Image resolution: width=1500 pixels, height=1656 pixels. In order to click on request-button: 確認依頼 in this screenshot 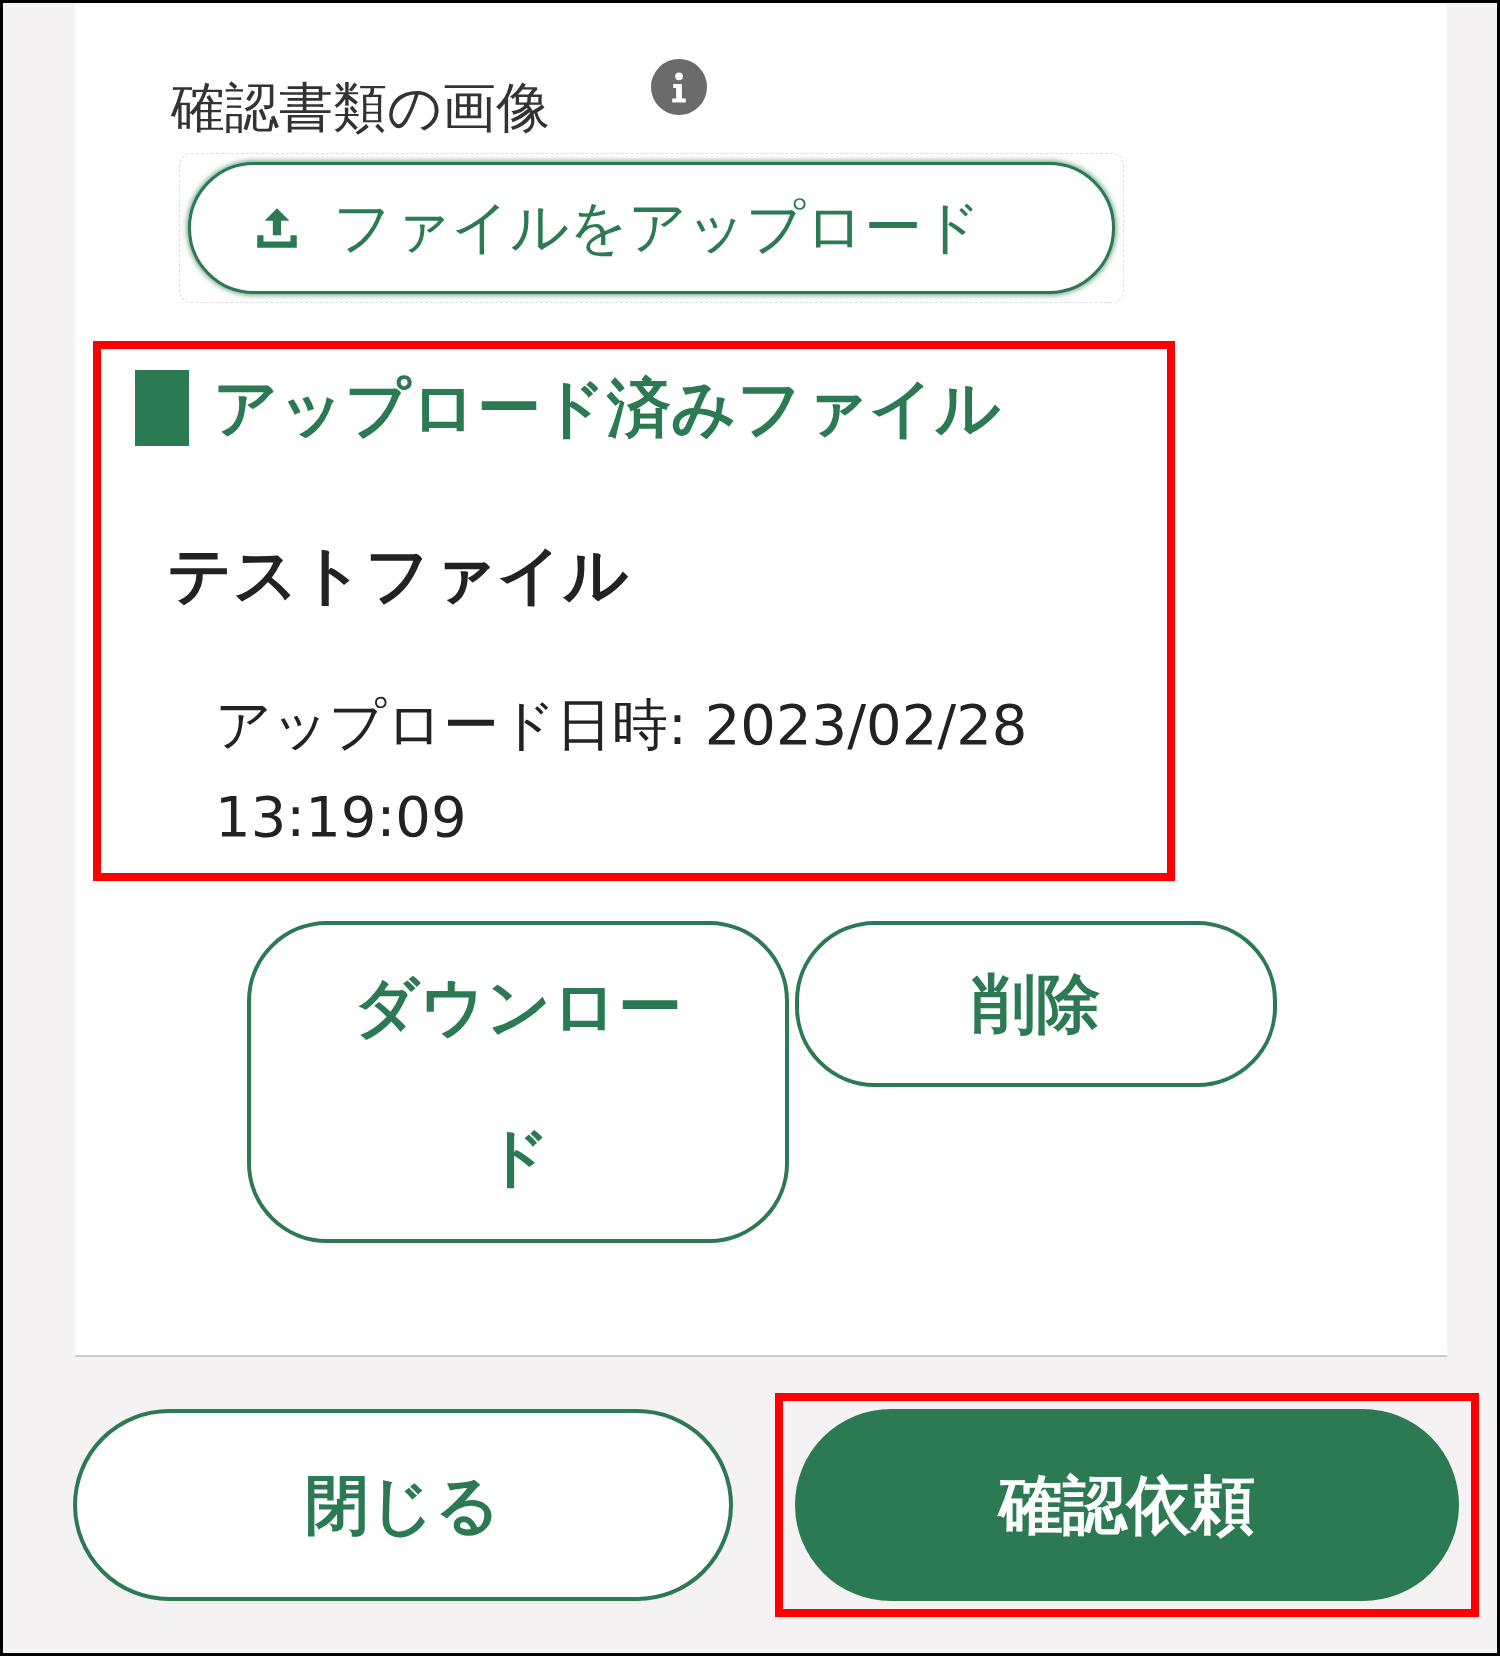, I will do `click(1127, 1505)`.